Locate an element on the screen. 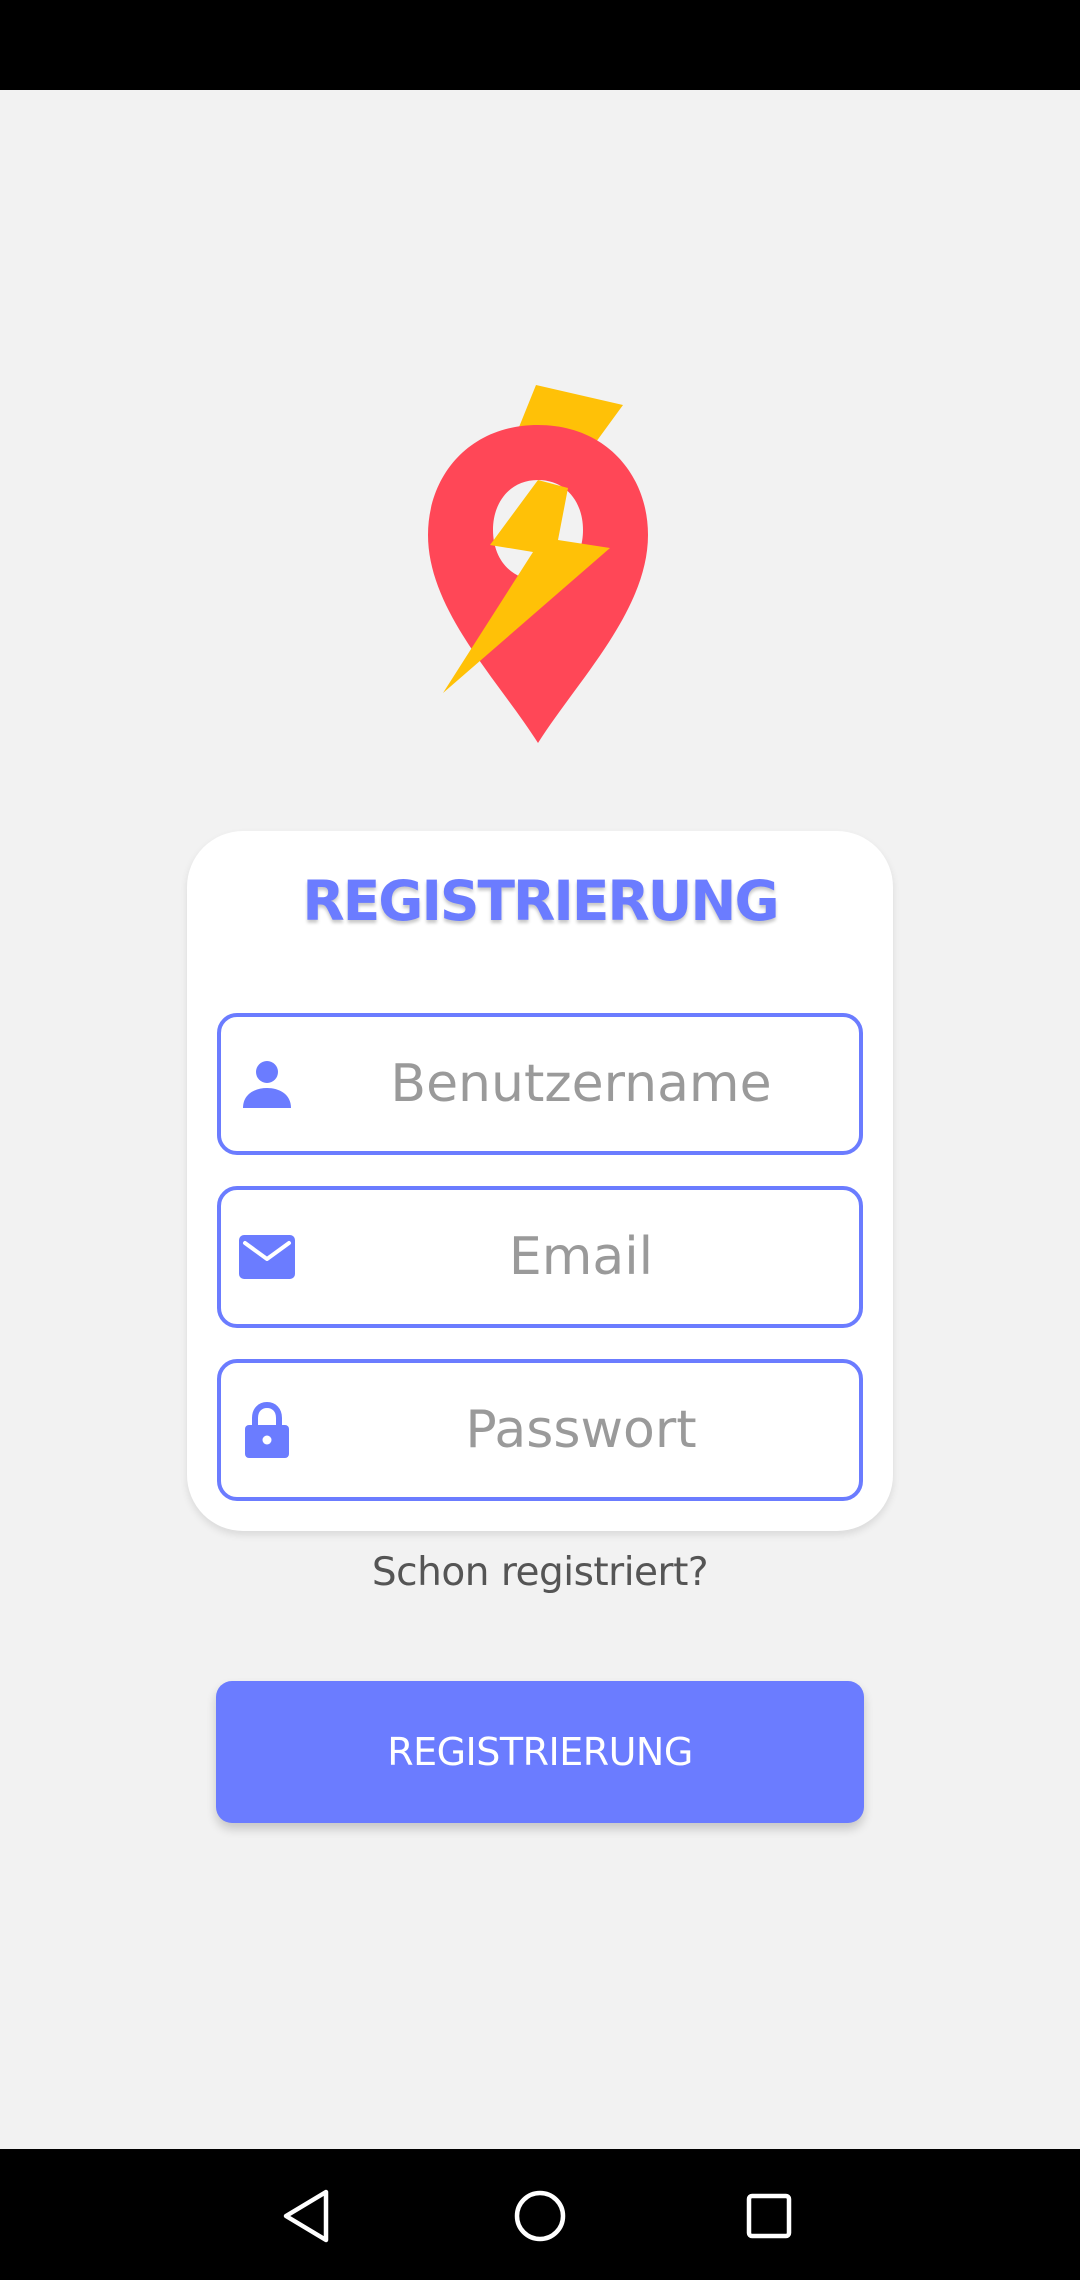 The image size is (1080, 2280). app-logo is located at coordinates (538, 565).